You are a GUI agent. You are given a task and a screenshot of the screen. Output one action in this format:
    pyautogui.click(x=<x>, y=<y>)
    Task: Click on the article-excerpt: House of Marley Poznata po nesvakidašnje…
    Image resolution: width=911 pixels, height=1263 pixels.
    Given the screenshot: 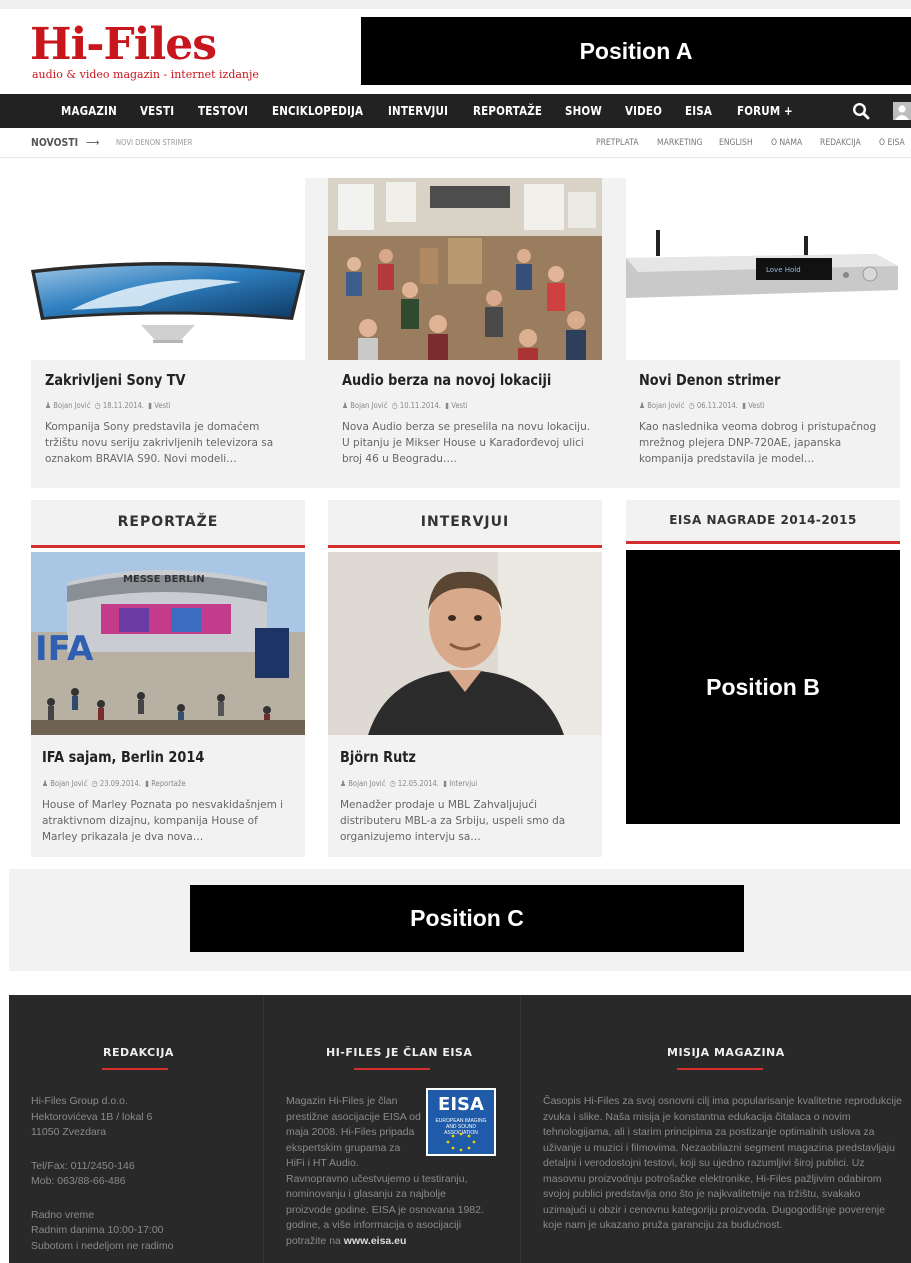 What is the action you would take?
    pyautogui.click(x=163, y=821)
    